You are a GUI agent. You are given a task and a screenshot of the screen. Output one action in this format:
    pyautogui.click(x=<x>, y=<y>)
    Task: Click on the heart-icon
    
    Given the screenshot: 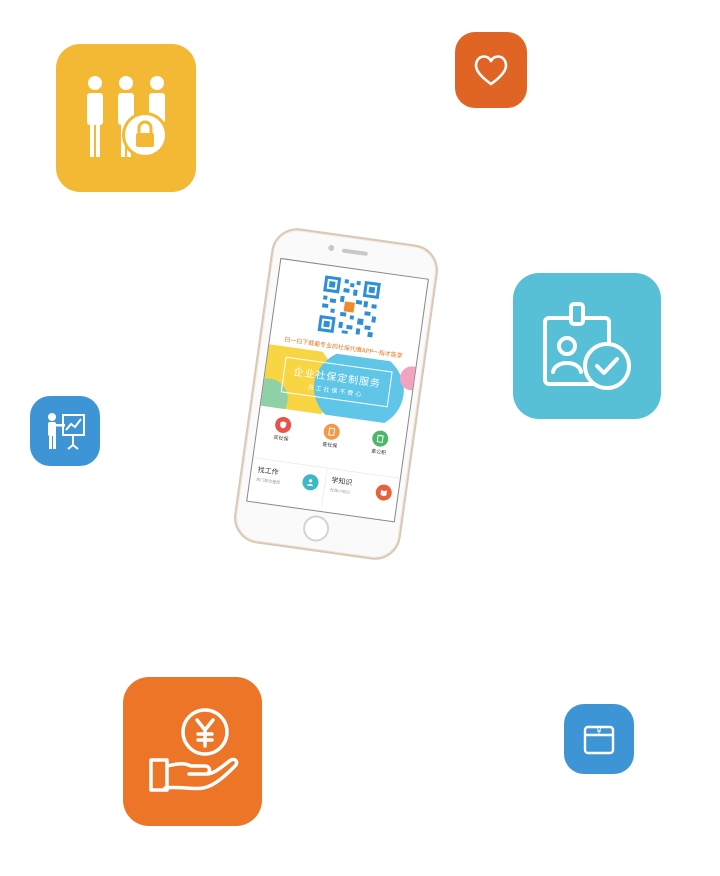 What is the action you would take?
    pyautogui.click(x=491, y=70)
    